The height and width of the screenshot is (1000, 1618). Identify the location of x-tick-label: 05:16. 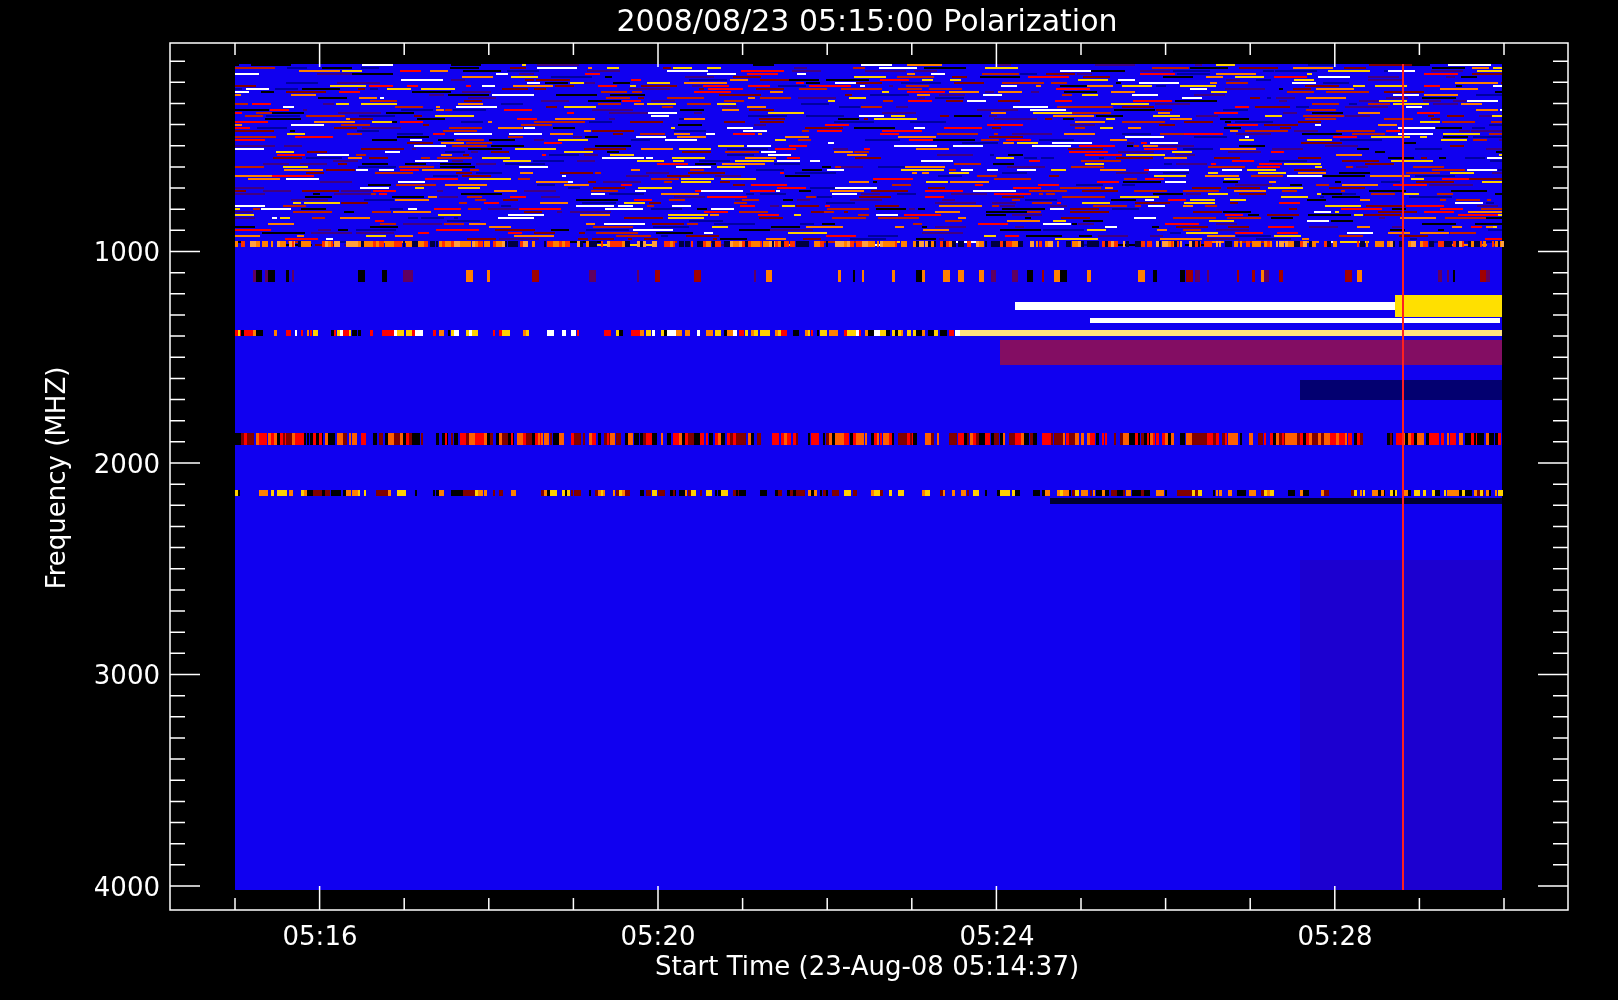
(320, 936).